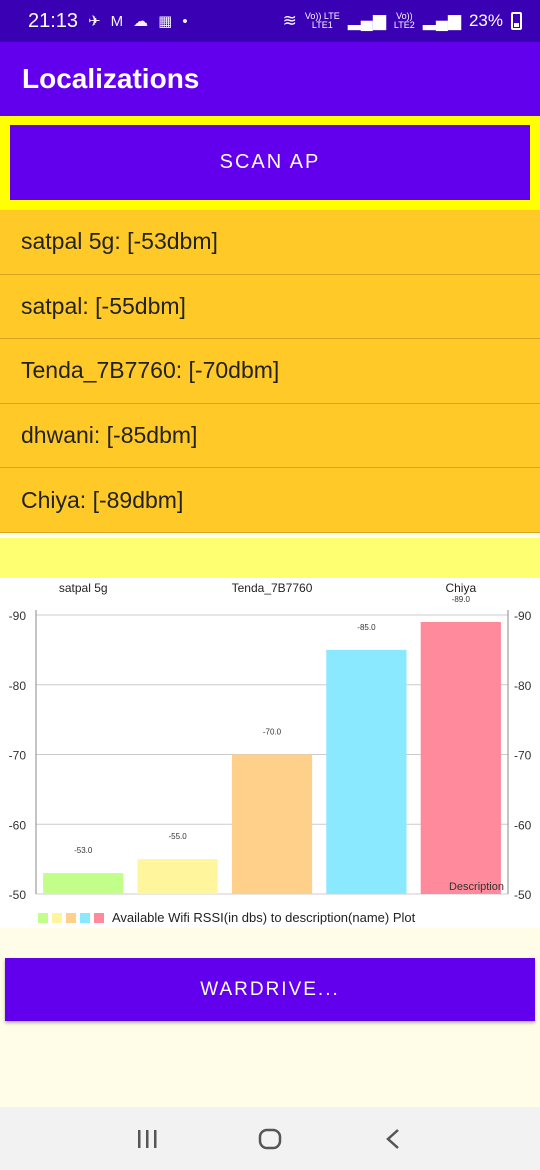 This screenshot has height=1170, width=540. I want to click on x-tick-label: Chiya, so click(460, 588).